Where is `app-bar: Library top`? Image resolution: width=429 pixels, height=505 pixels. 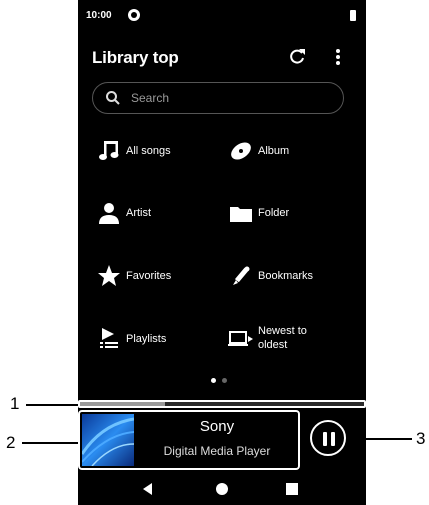 app-bar: Library top is located at coordinates (222, 58).